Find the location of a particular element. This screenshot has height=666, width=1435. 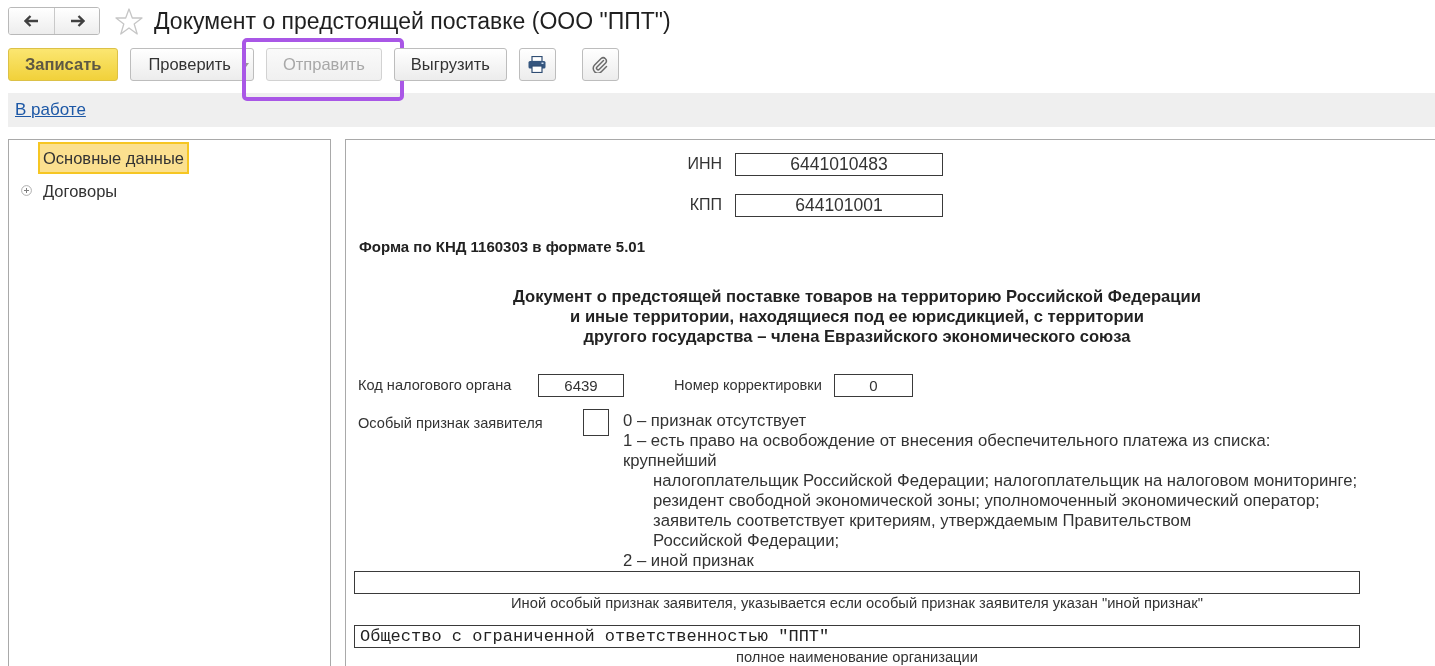

field-label: Код налогового органа is located at coordinates (435, 385).